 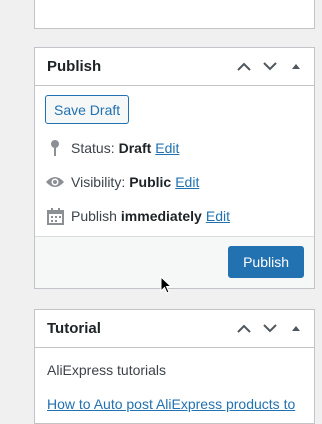 I want to click on visibility-edit-link: Edit, so click(x=187, y=182).